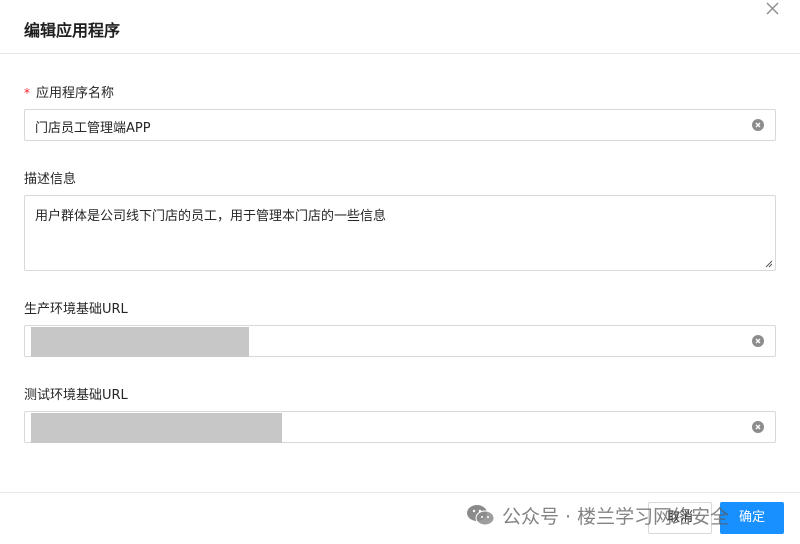 This screenshot has width=800, height=544. Describe the element at coordinates (773, 9) in the screenshot. I see `close-icon` at that location.